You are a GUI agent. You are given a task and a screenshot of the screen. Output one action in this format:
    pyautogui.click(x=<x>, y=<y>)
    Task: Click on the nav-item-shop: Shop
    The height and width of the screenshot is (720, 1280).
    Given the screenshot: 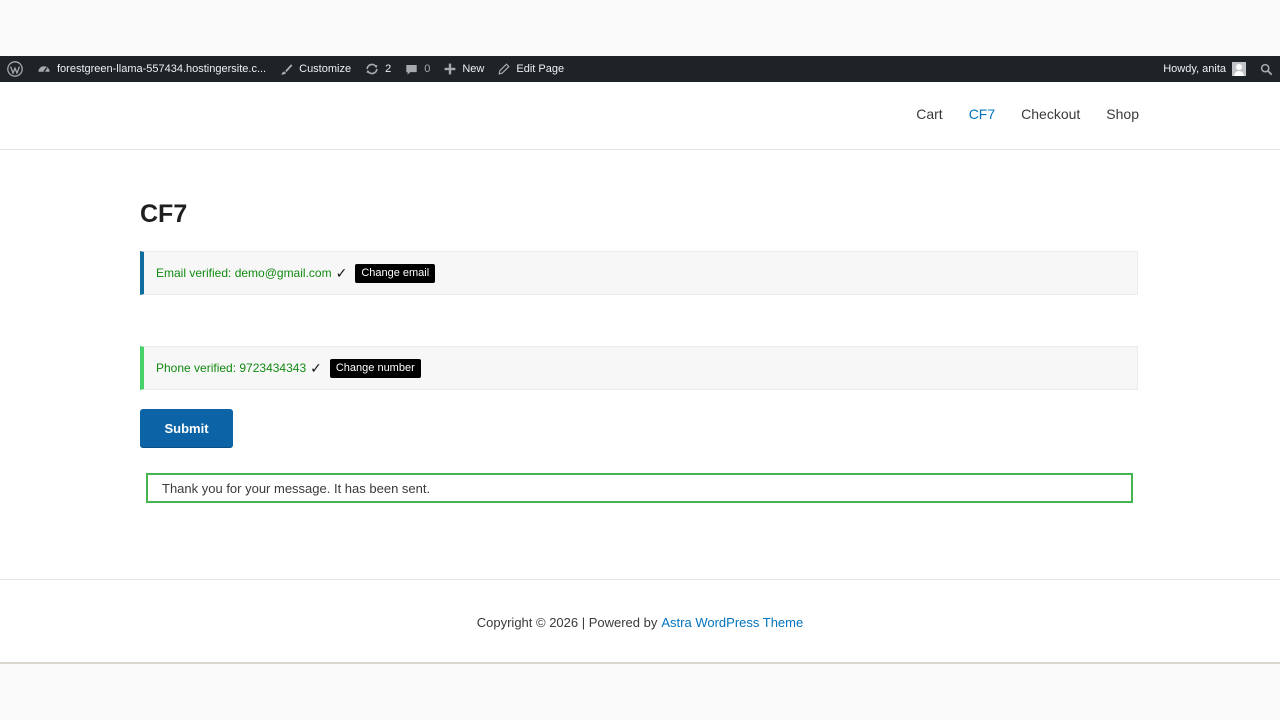 What is the action you would take?
    pyautogui.click(x=1122, y=114)
    